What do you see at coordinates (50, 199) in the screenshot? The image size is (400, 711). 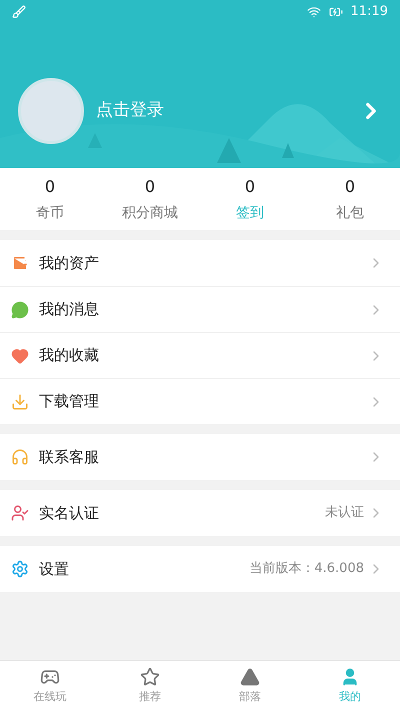 I see `stat-item: 0 奇币` at bounding box center [50, 199].